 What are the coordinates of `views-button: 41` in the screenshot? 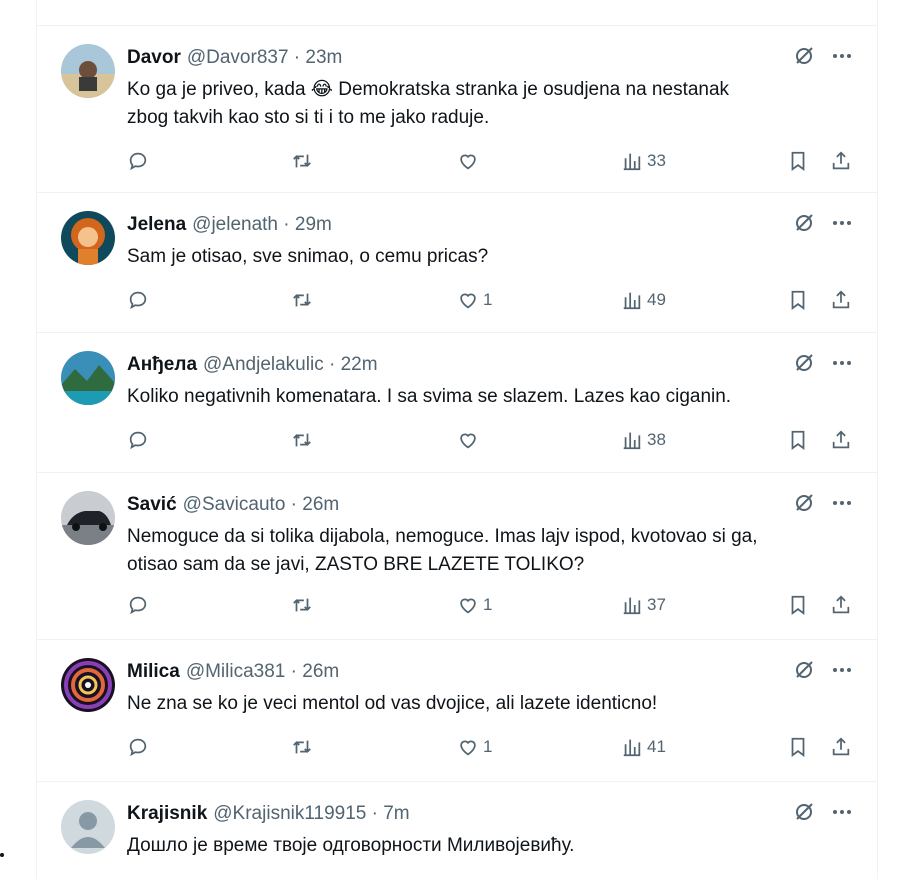 It's located at (643, 747).